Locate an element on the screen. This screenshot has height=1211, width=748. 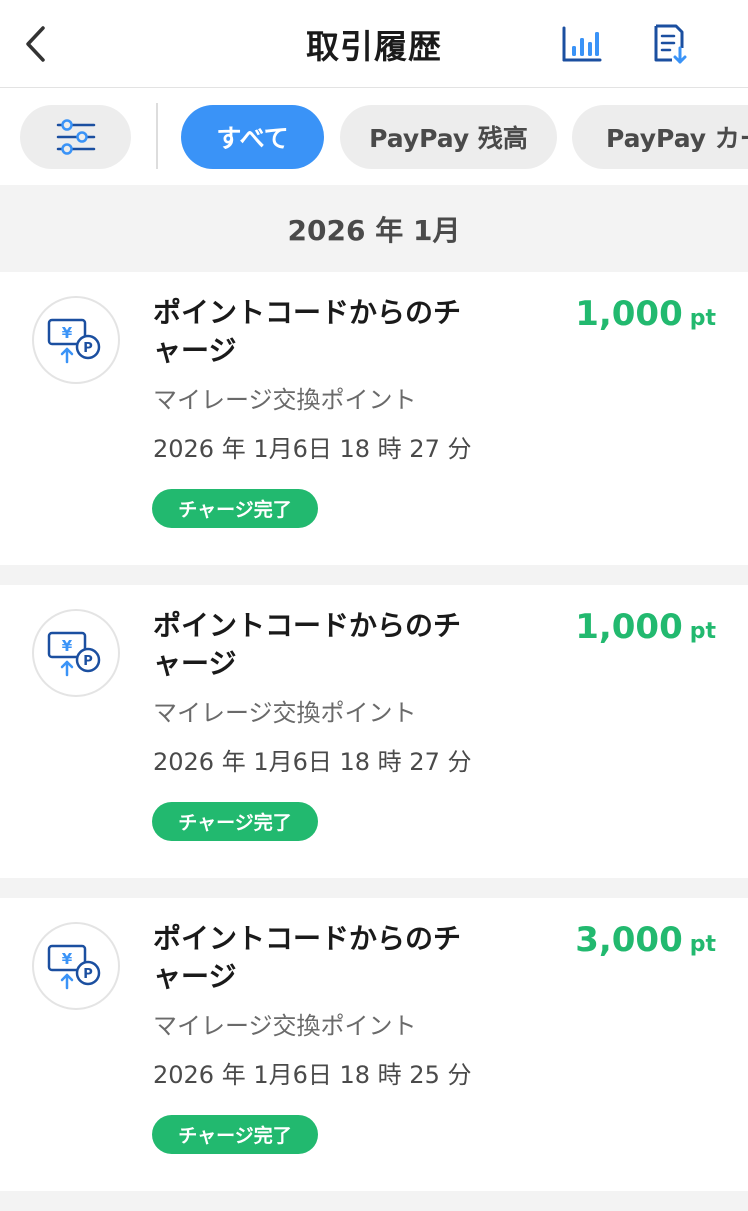
filter-settings-button is located at coordinates (75, 137).